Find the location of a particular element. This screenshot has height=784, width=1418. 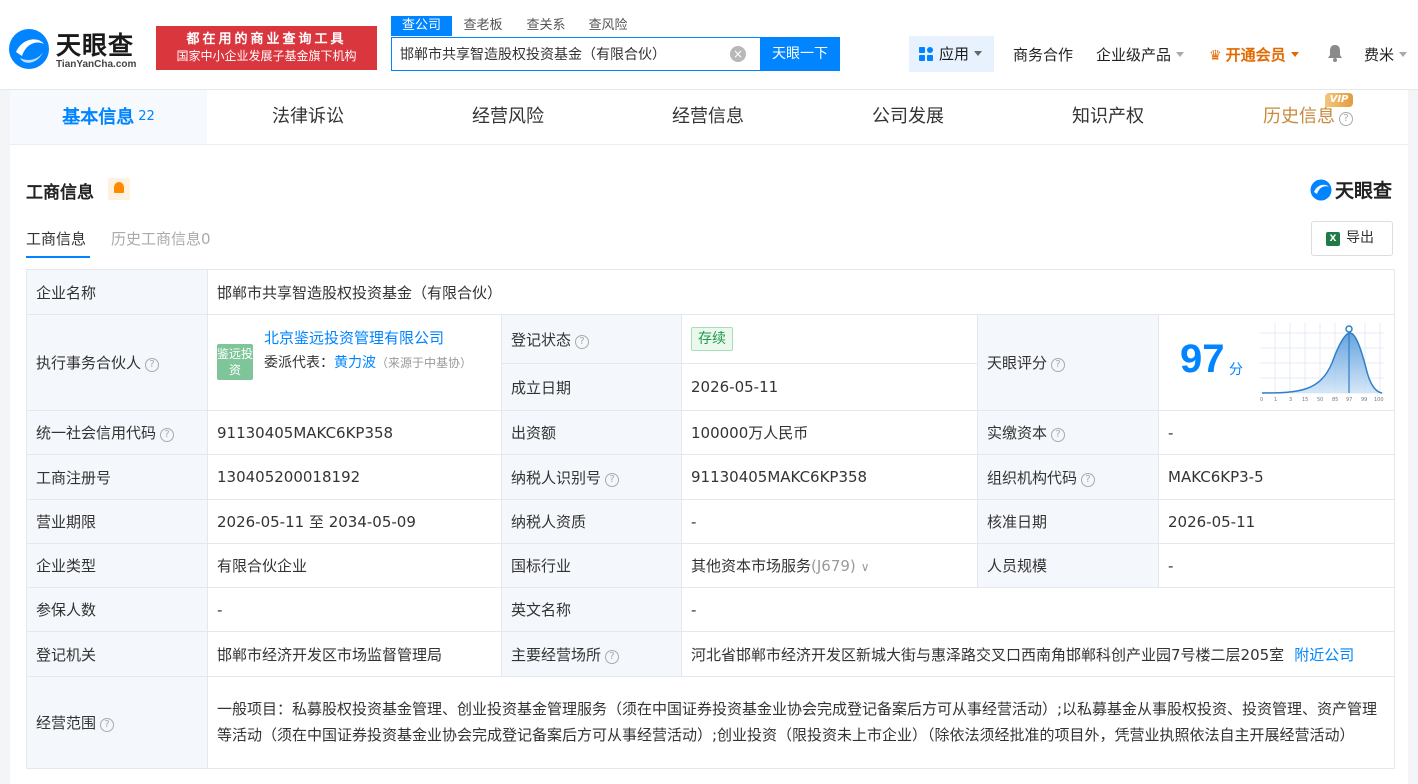

partner-name-link: 北京鉴远投资管理有限公司 is located at coordinates (354, 337).